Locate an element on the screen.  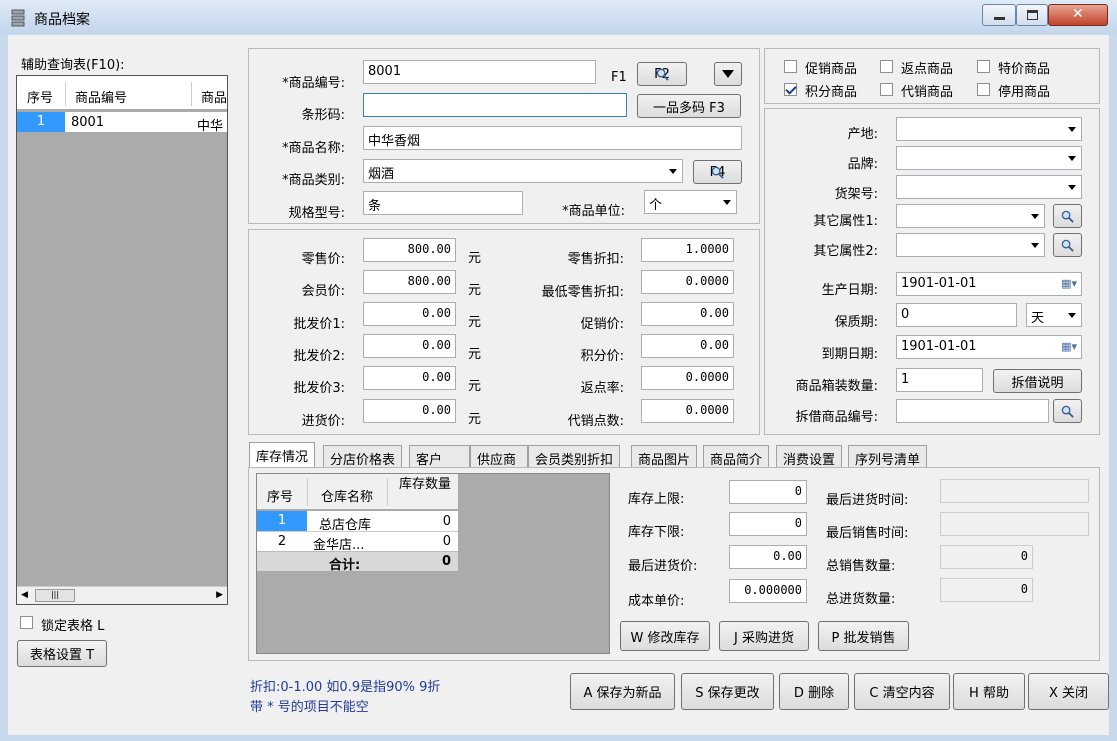
name-input: 中华香烟 is located at coordinates (552, 138).